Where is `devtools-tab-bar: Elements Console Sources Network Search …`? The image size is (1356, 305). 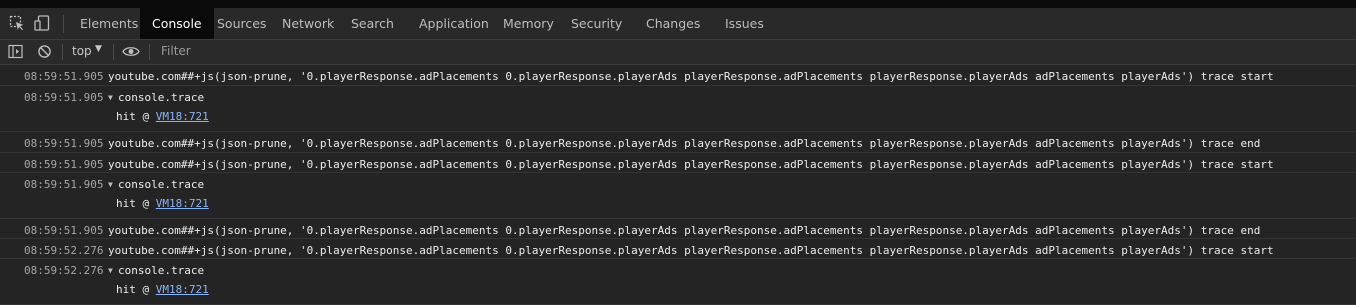 devtools-tab-bar: Elements Console Sources Network Search … is located at coordinates (678, 20).